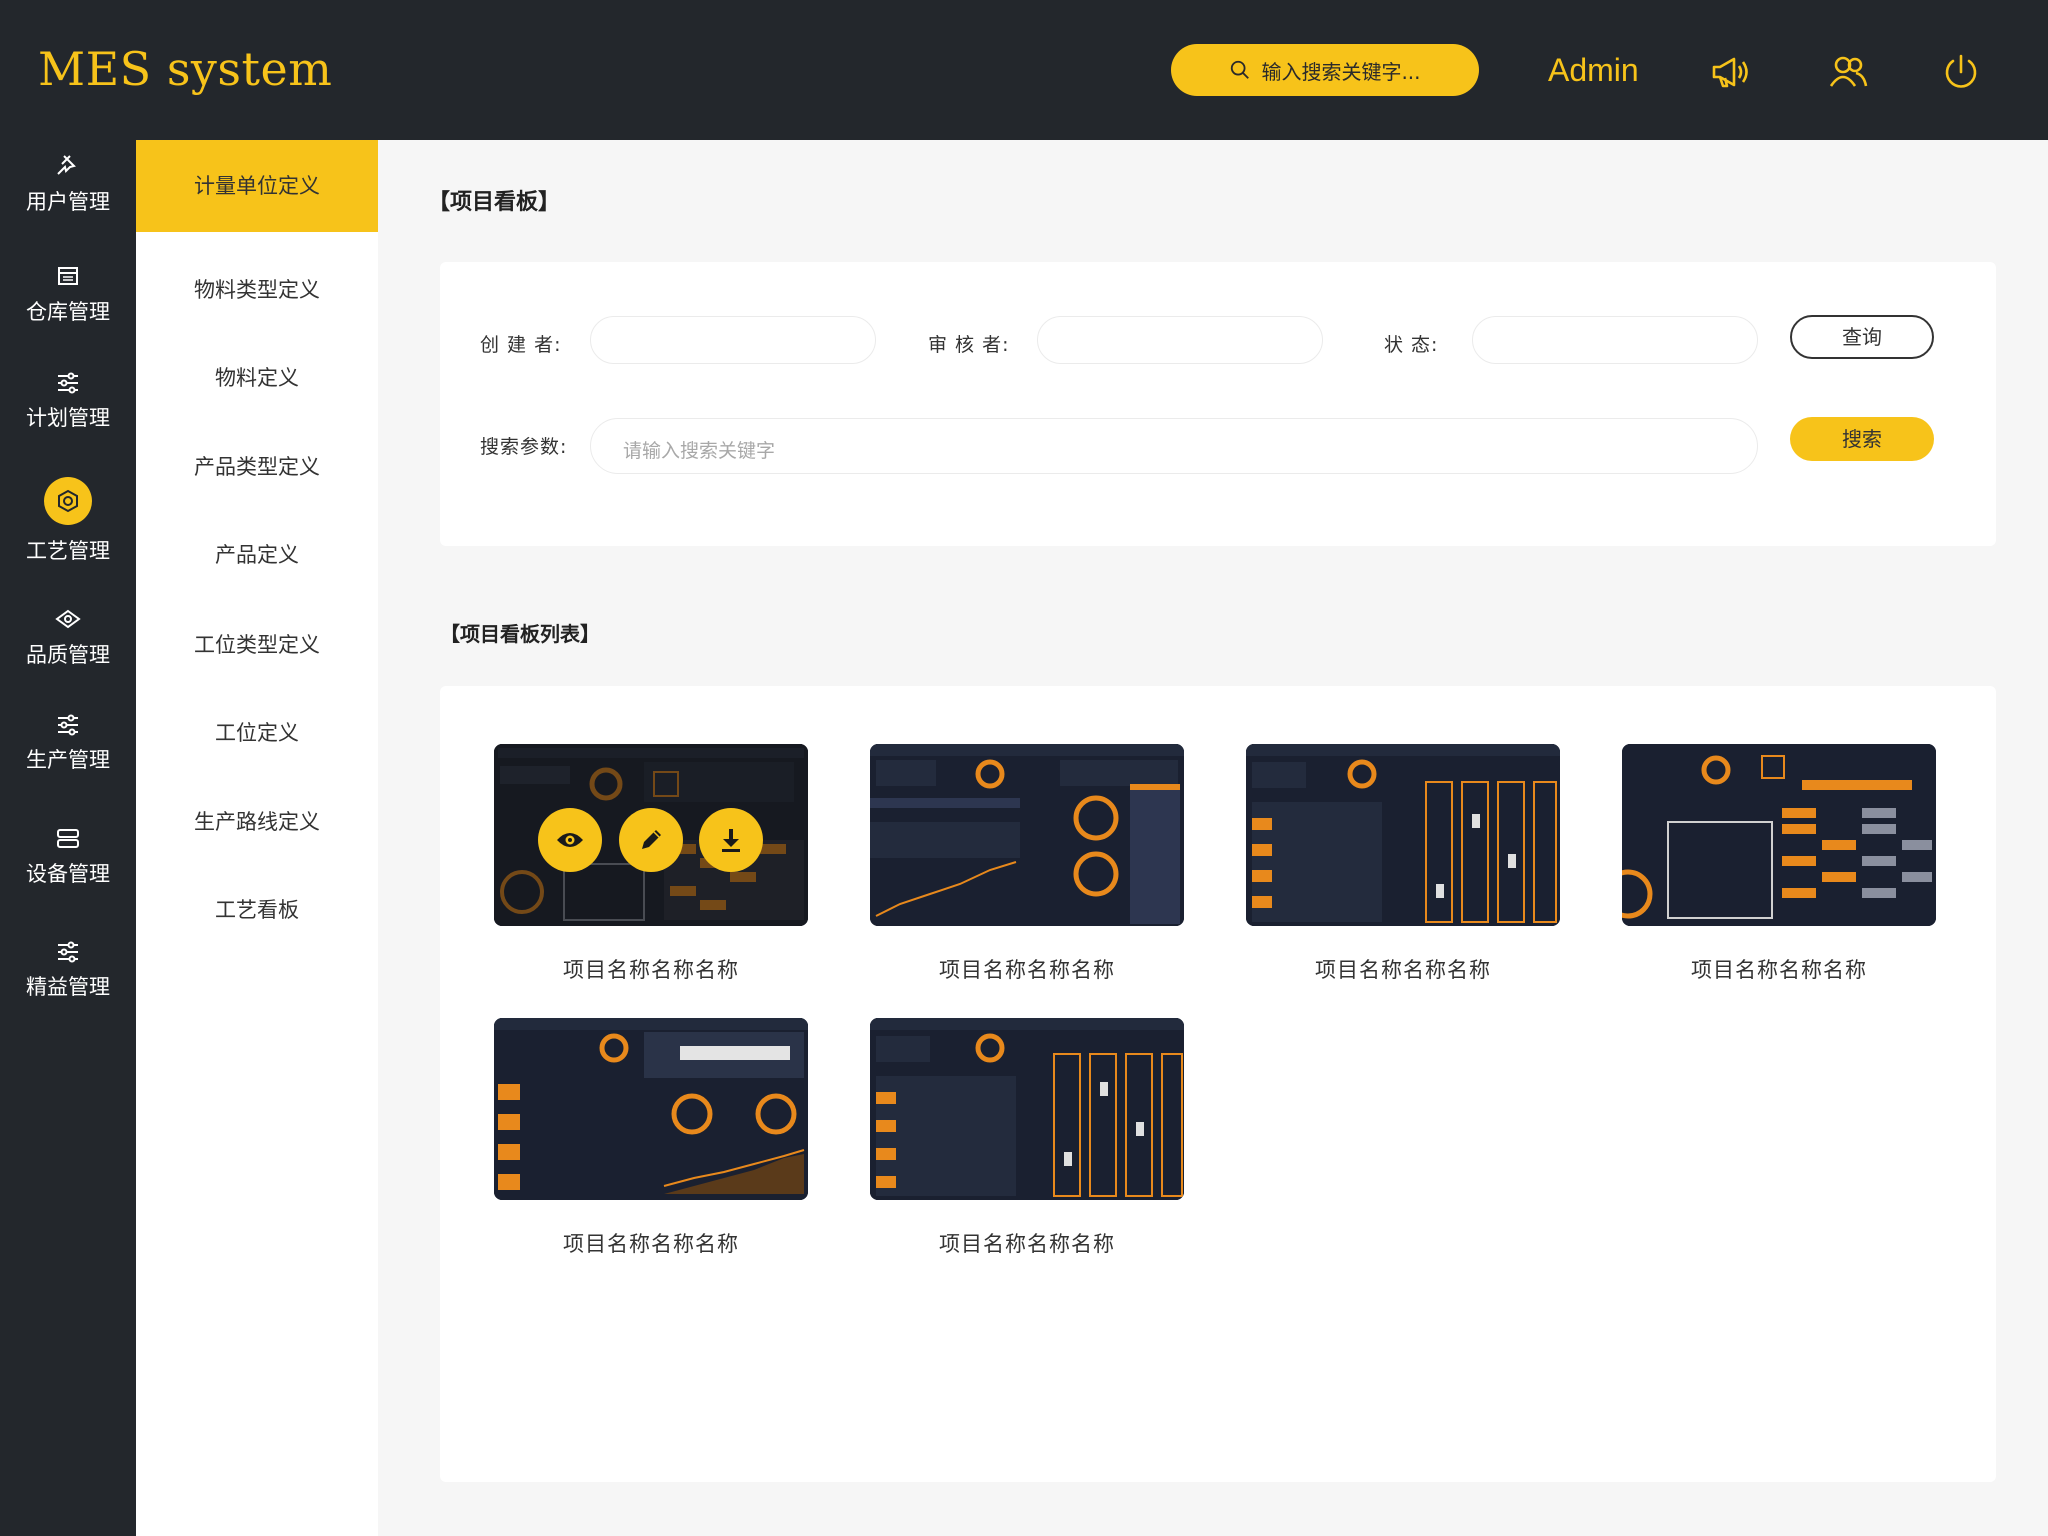 The image size is (2048, 1536). What do you see at coordinates (257, 909) in the screenshot?
I see `submenu-item-process-board: 工艺看板` at bounding box center [257, 909].